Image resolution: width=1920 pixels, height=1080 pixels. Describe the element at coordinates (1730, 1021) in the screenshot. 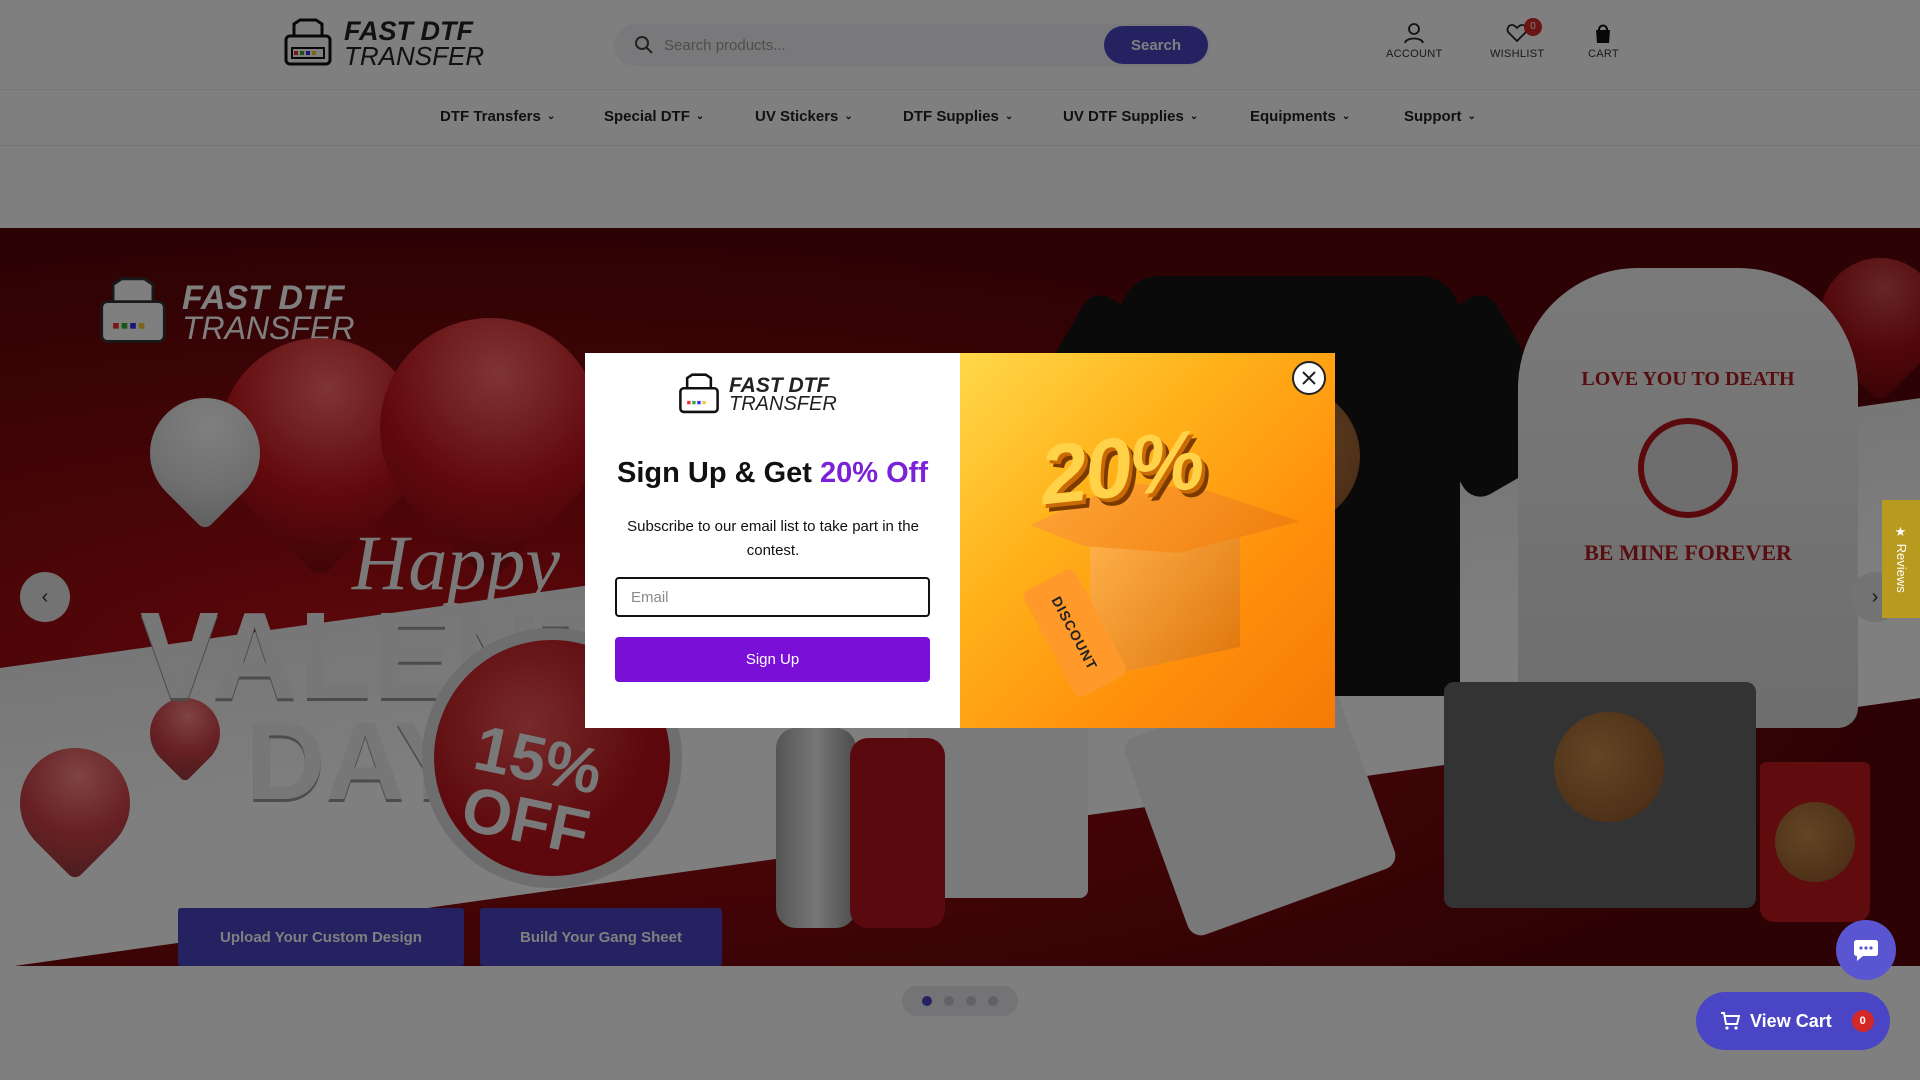

I see `cart-icon` at that location.